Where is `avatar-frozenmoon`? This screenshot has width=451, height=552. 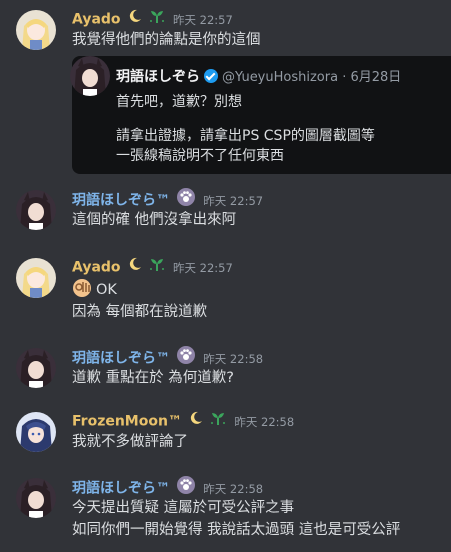 avatar-frozenmoon is located at coordinates (36, 432).